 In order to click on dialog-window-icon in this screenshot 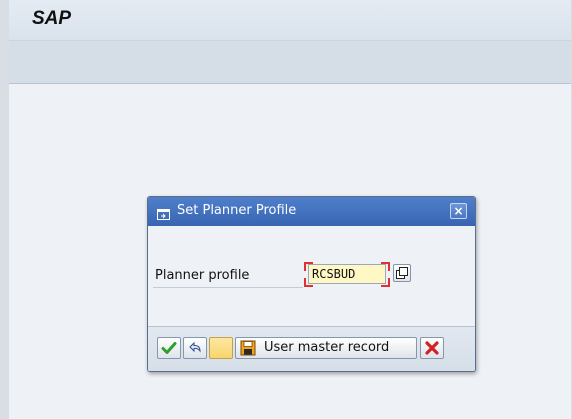, I will do `click(163, 212)`.